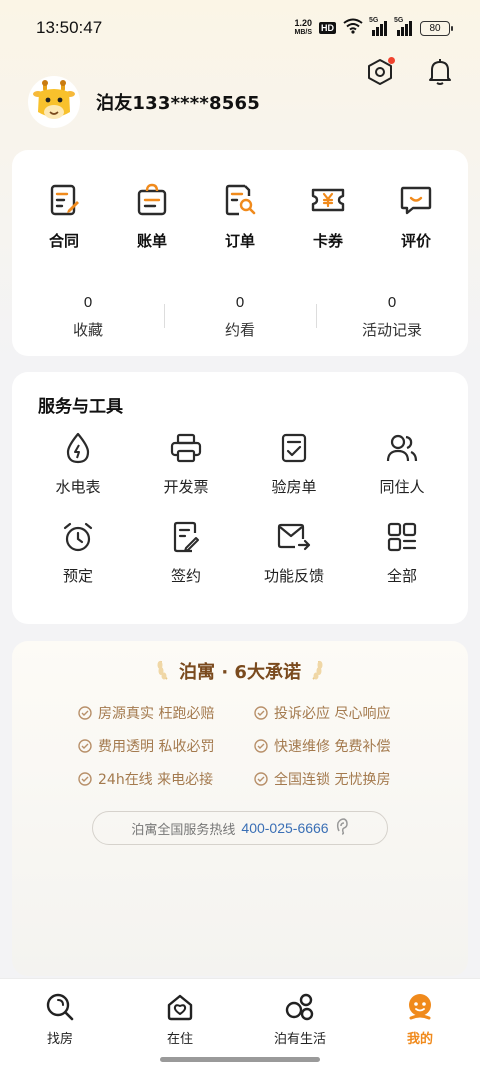 The height and width of the screenshot is (1072, 480). I want to click on quick-action-bill: 账单, so click(152, 215).